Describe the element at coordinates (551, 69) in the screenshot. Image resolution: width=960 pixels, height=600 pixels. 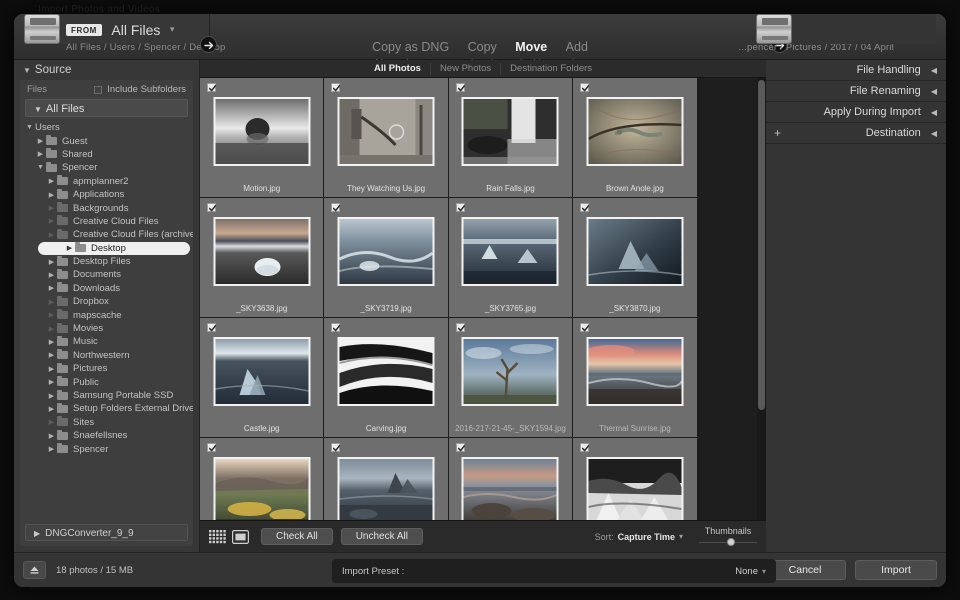
I see `tab-destination-folders: Destination Folders` at that location.